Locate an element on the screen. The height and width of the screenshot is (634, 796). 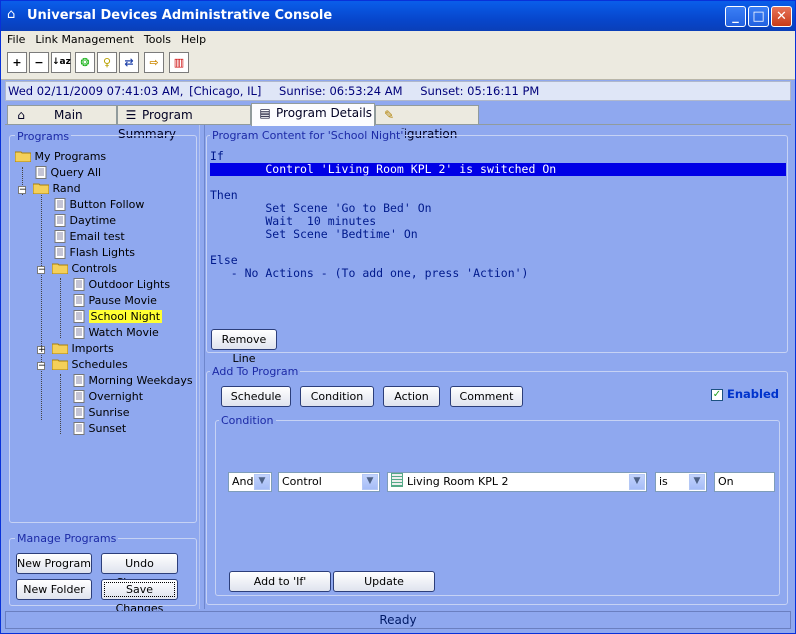
if-keyword: If is located at coordinates (217, 156).